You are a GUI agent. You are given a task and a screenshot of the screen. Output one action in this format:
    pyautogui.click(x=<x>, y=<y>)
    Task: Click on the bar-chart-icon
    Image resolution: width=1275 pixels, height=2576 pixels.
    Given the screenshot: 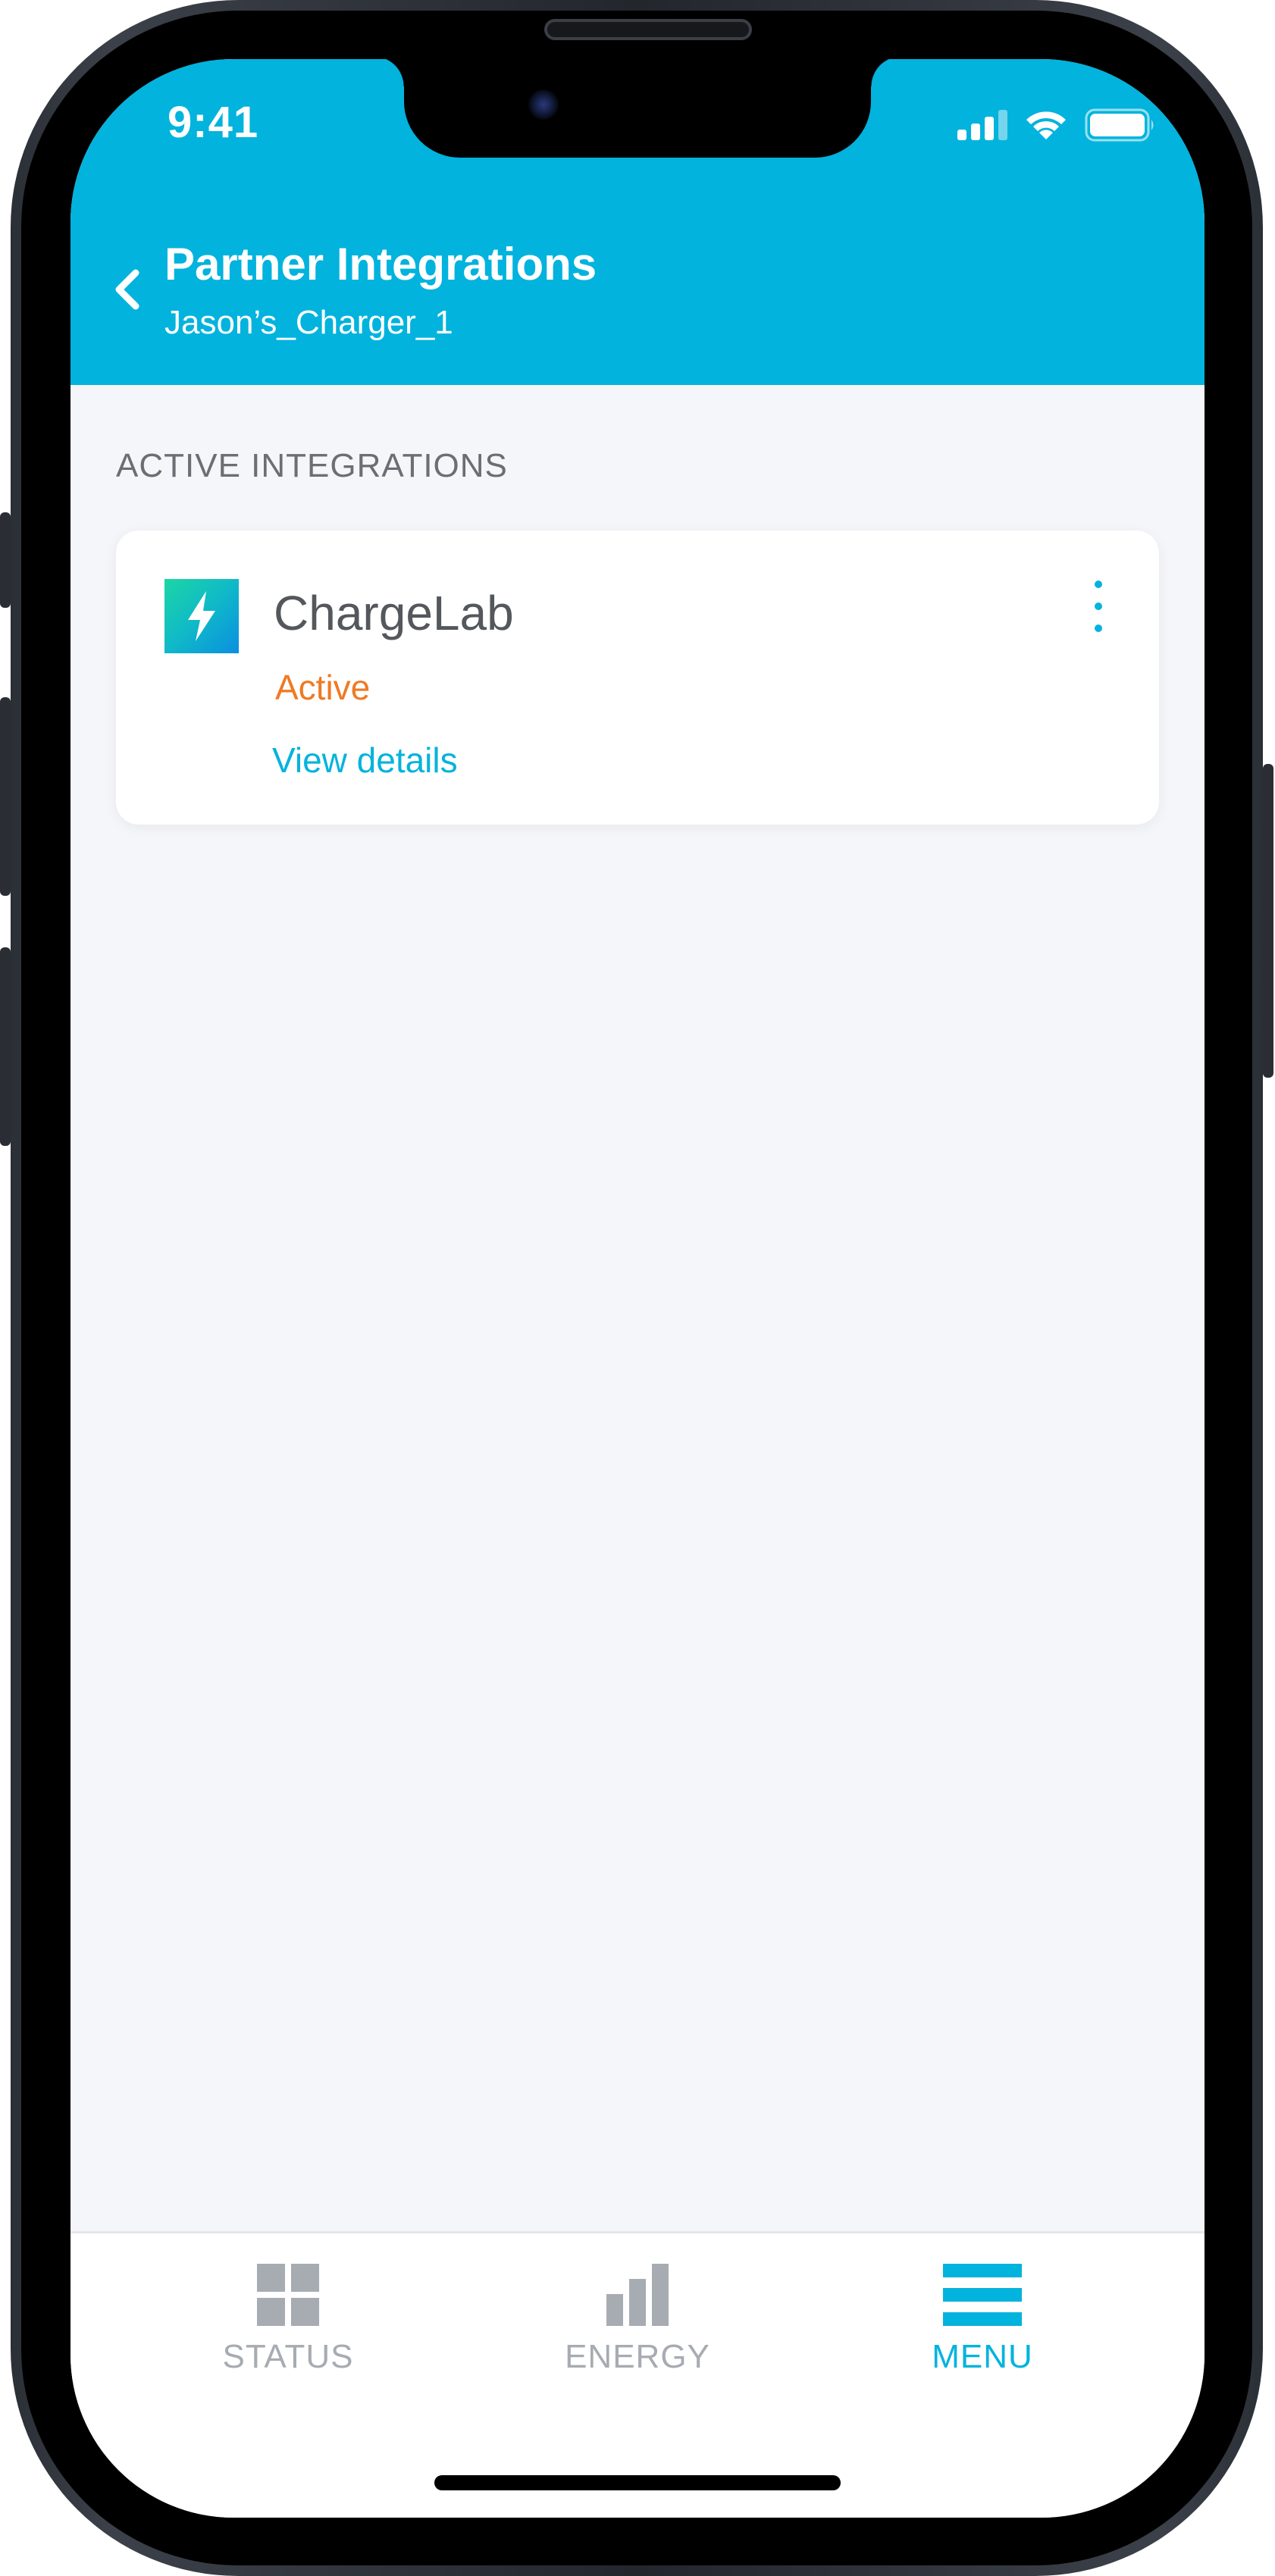 What is the action you would take?
    pyautogui.click(x=638, y=2295)
    